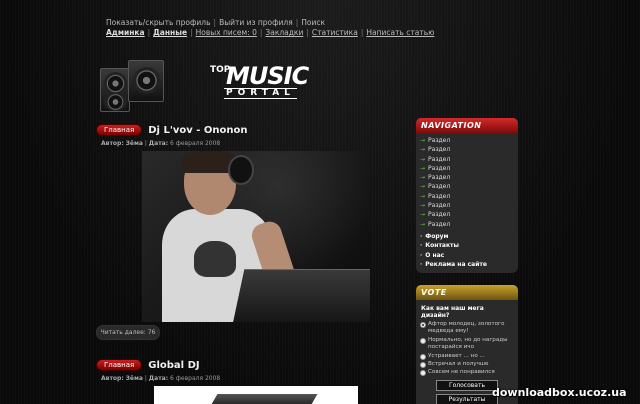  Describe the element at coordinates (203, 88) in the screenshot. I see `site-logo: TOP MUSIC PORTAL` at that location.